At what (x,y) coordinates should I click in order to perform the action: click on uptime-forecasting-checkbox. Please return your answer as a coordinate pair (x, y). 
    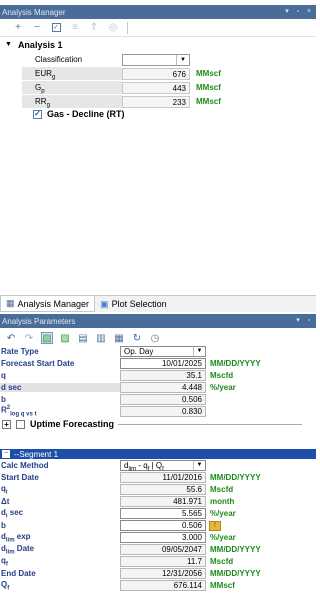
    Looking at the image, I should click on (20, 424).